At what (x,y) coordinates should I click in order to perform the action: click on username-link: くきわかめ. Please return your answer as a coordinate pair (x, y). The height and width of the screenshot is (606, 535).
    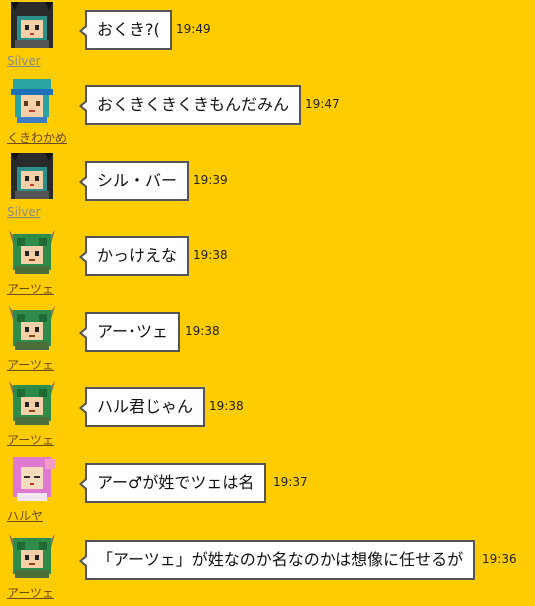
    Looking at the image, I should click on (37, 137).